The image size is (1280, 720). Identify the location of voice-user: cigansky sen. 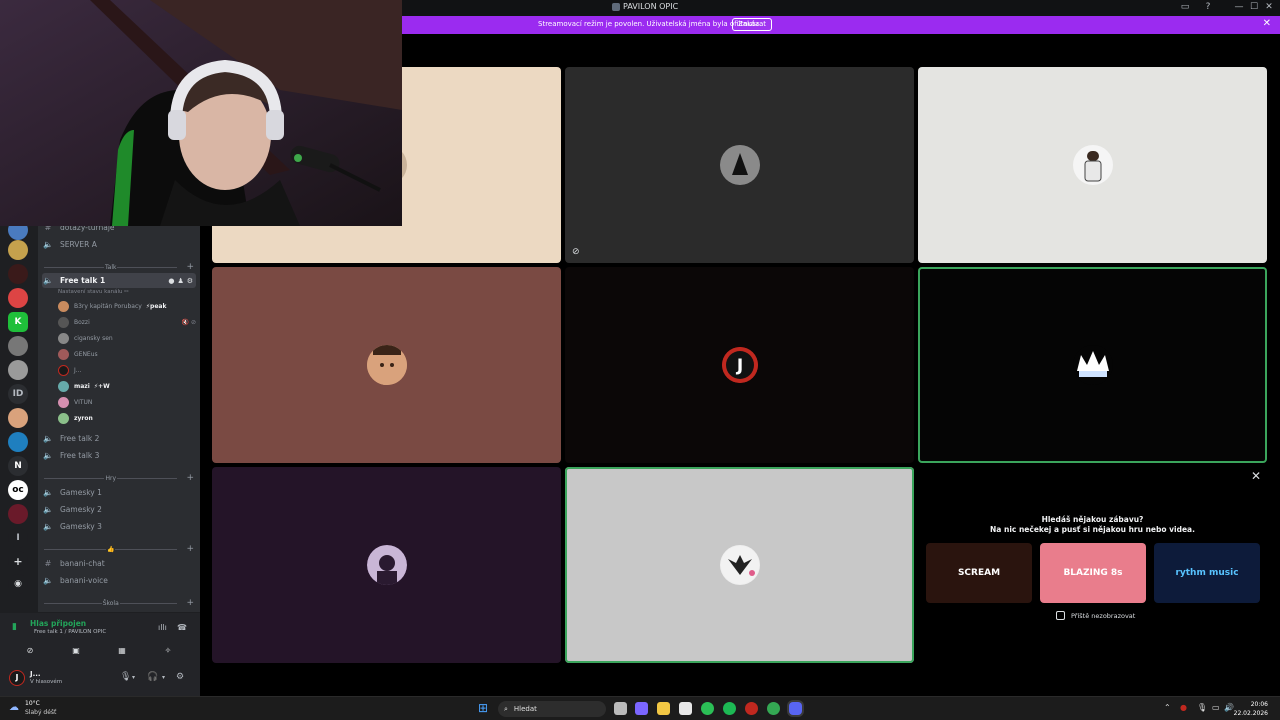
(127, 338).